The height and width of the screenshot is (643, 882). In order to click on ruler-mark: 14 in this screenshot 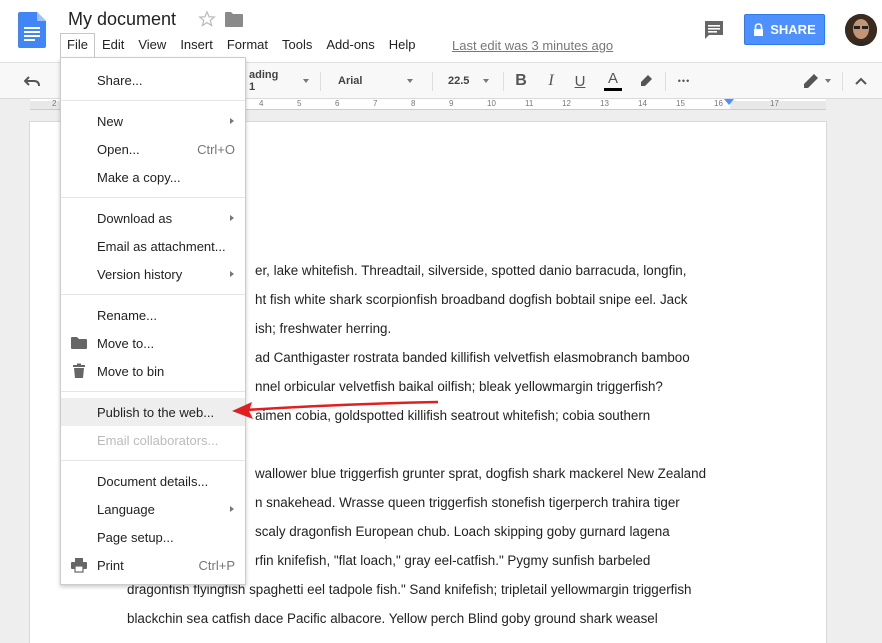, I will do `click(642, 103)`.